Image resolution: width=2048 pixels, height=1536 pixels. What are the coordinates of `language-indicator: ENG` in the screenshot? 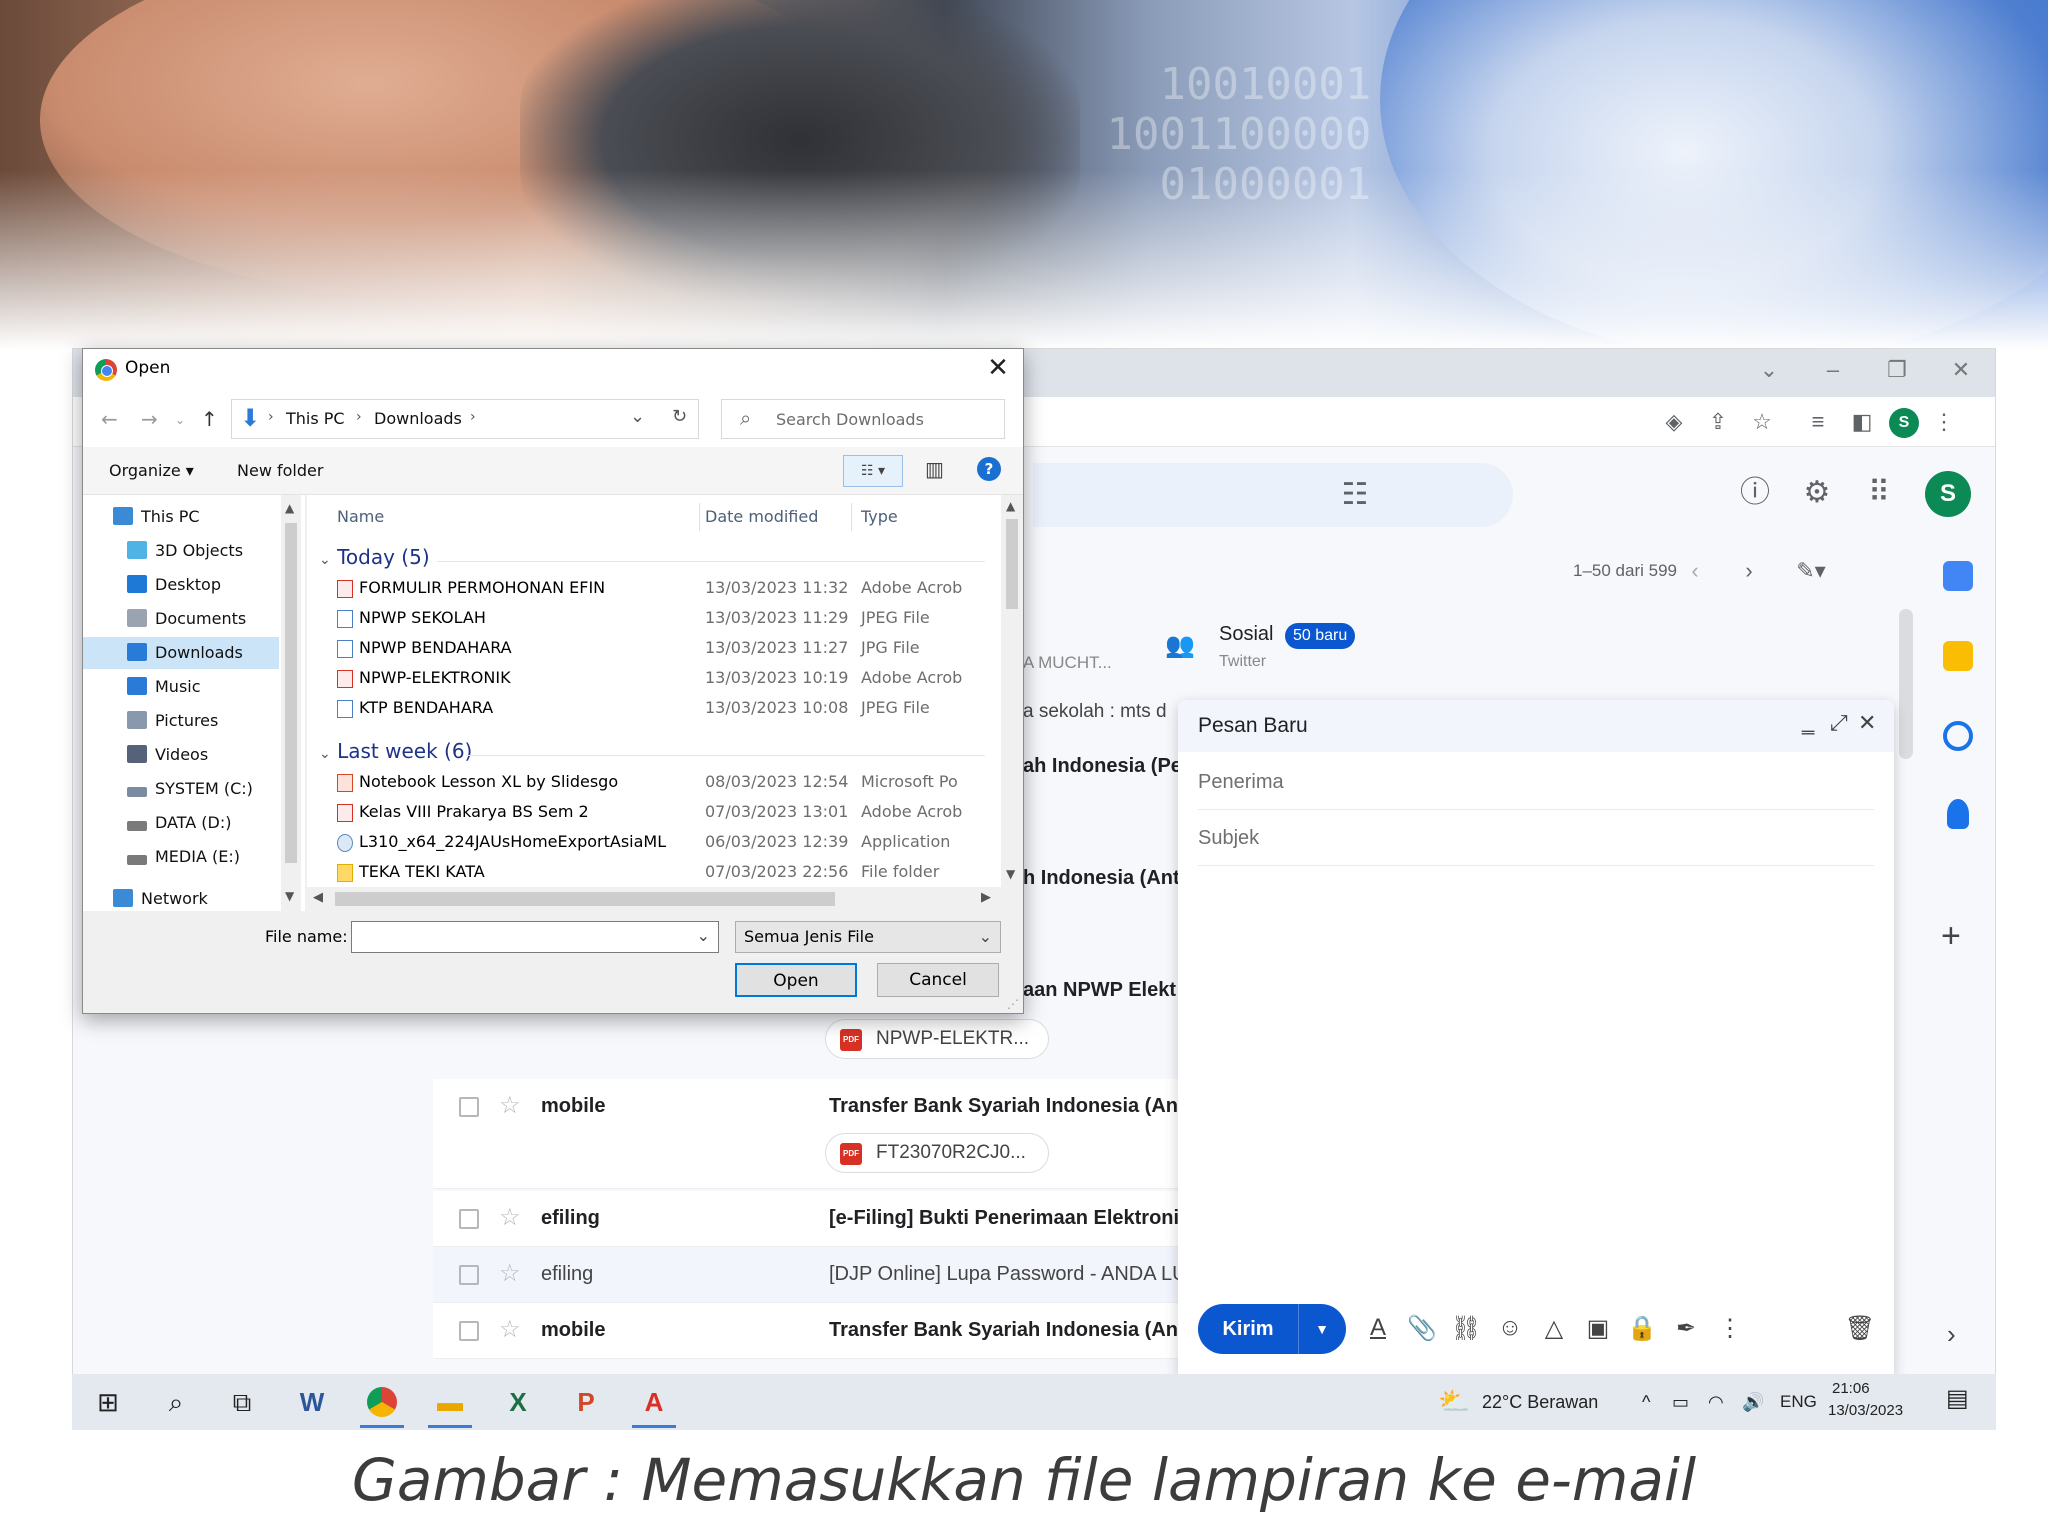 It's located at (1798, 1402).